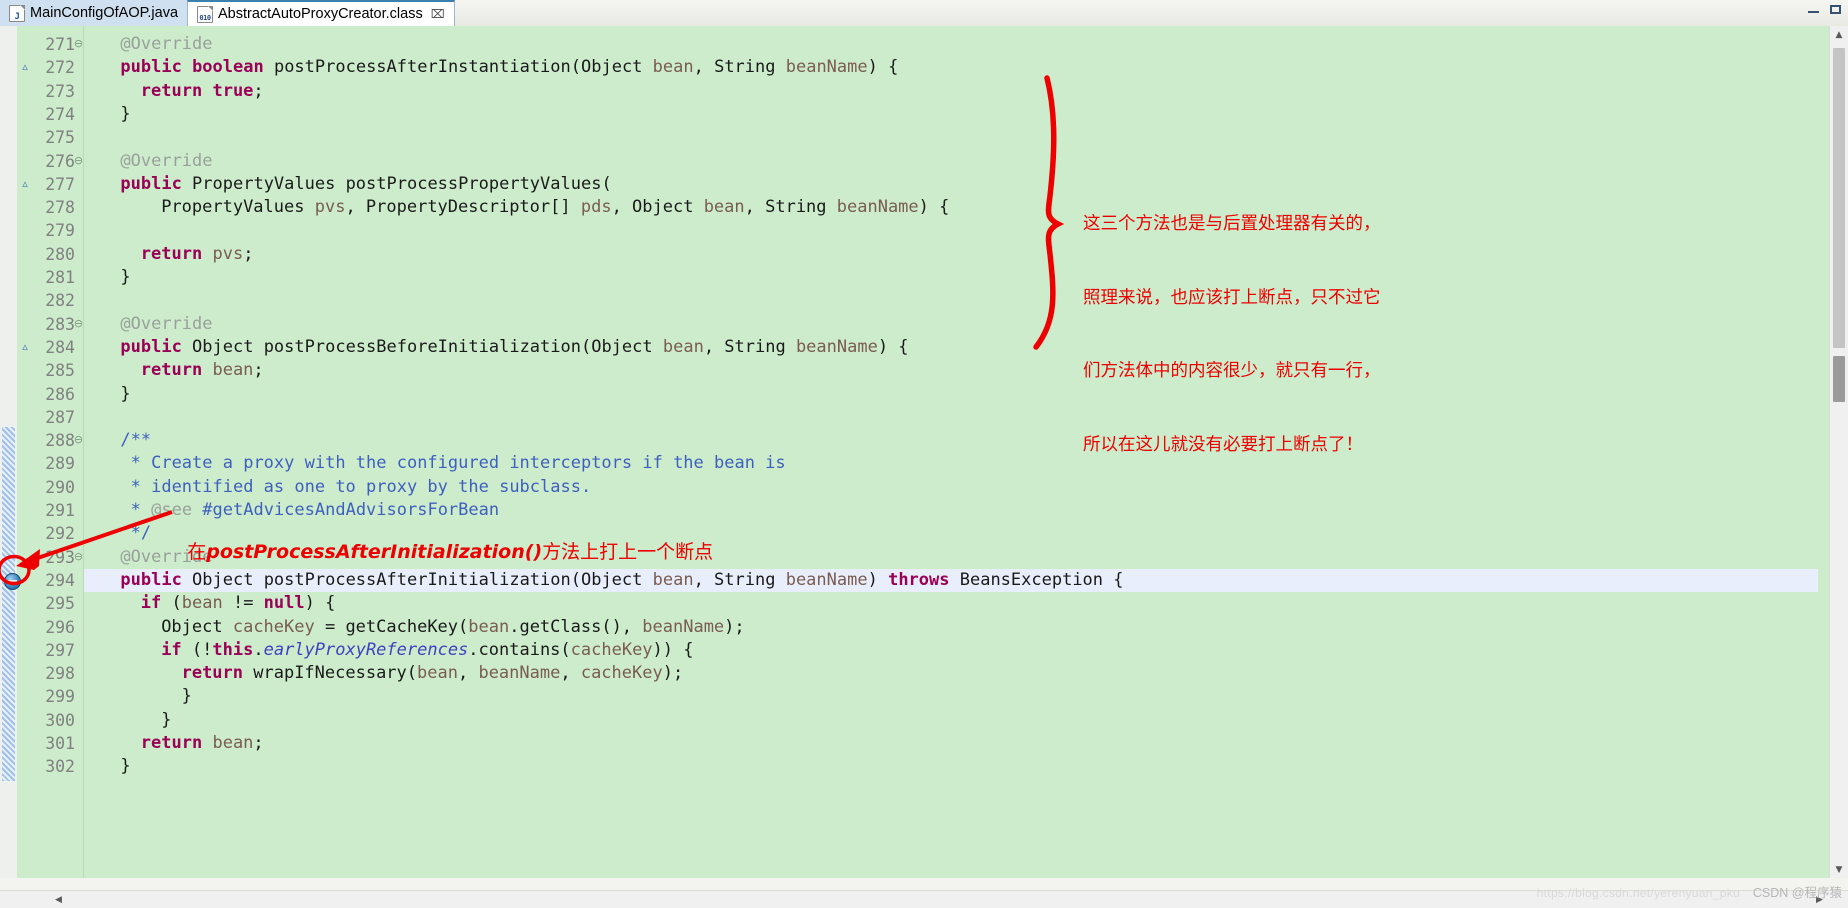 This screenshot has width=1848, height=908. What do you see at coordinates (50, 557) in the screenshot?
I see `line-number-row: 293 ⊖` at bounding box center [50, 557].